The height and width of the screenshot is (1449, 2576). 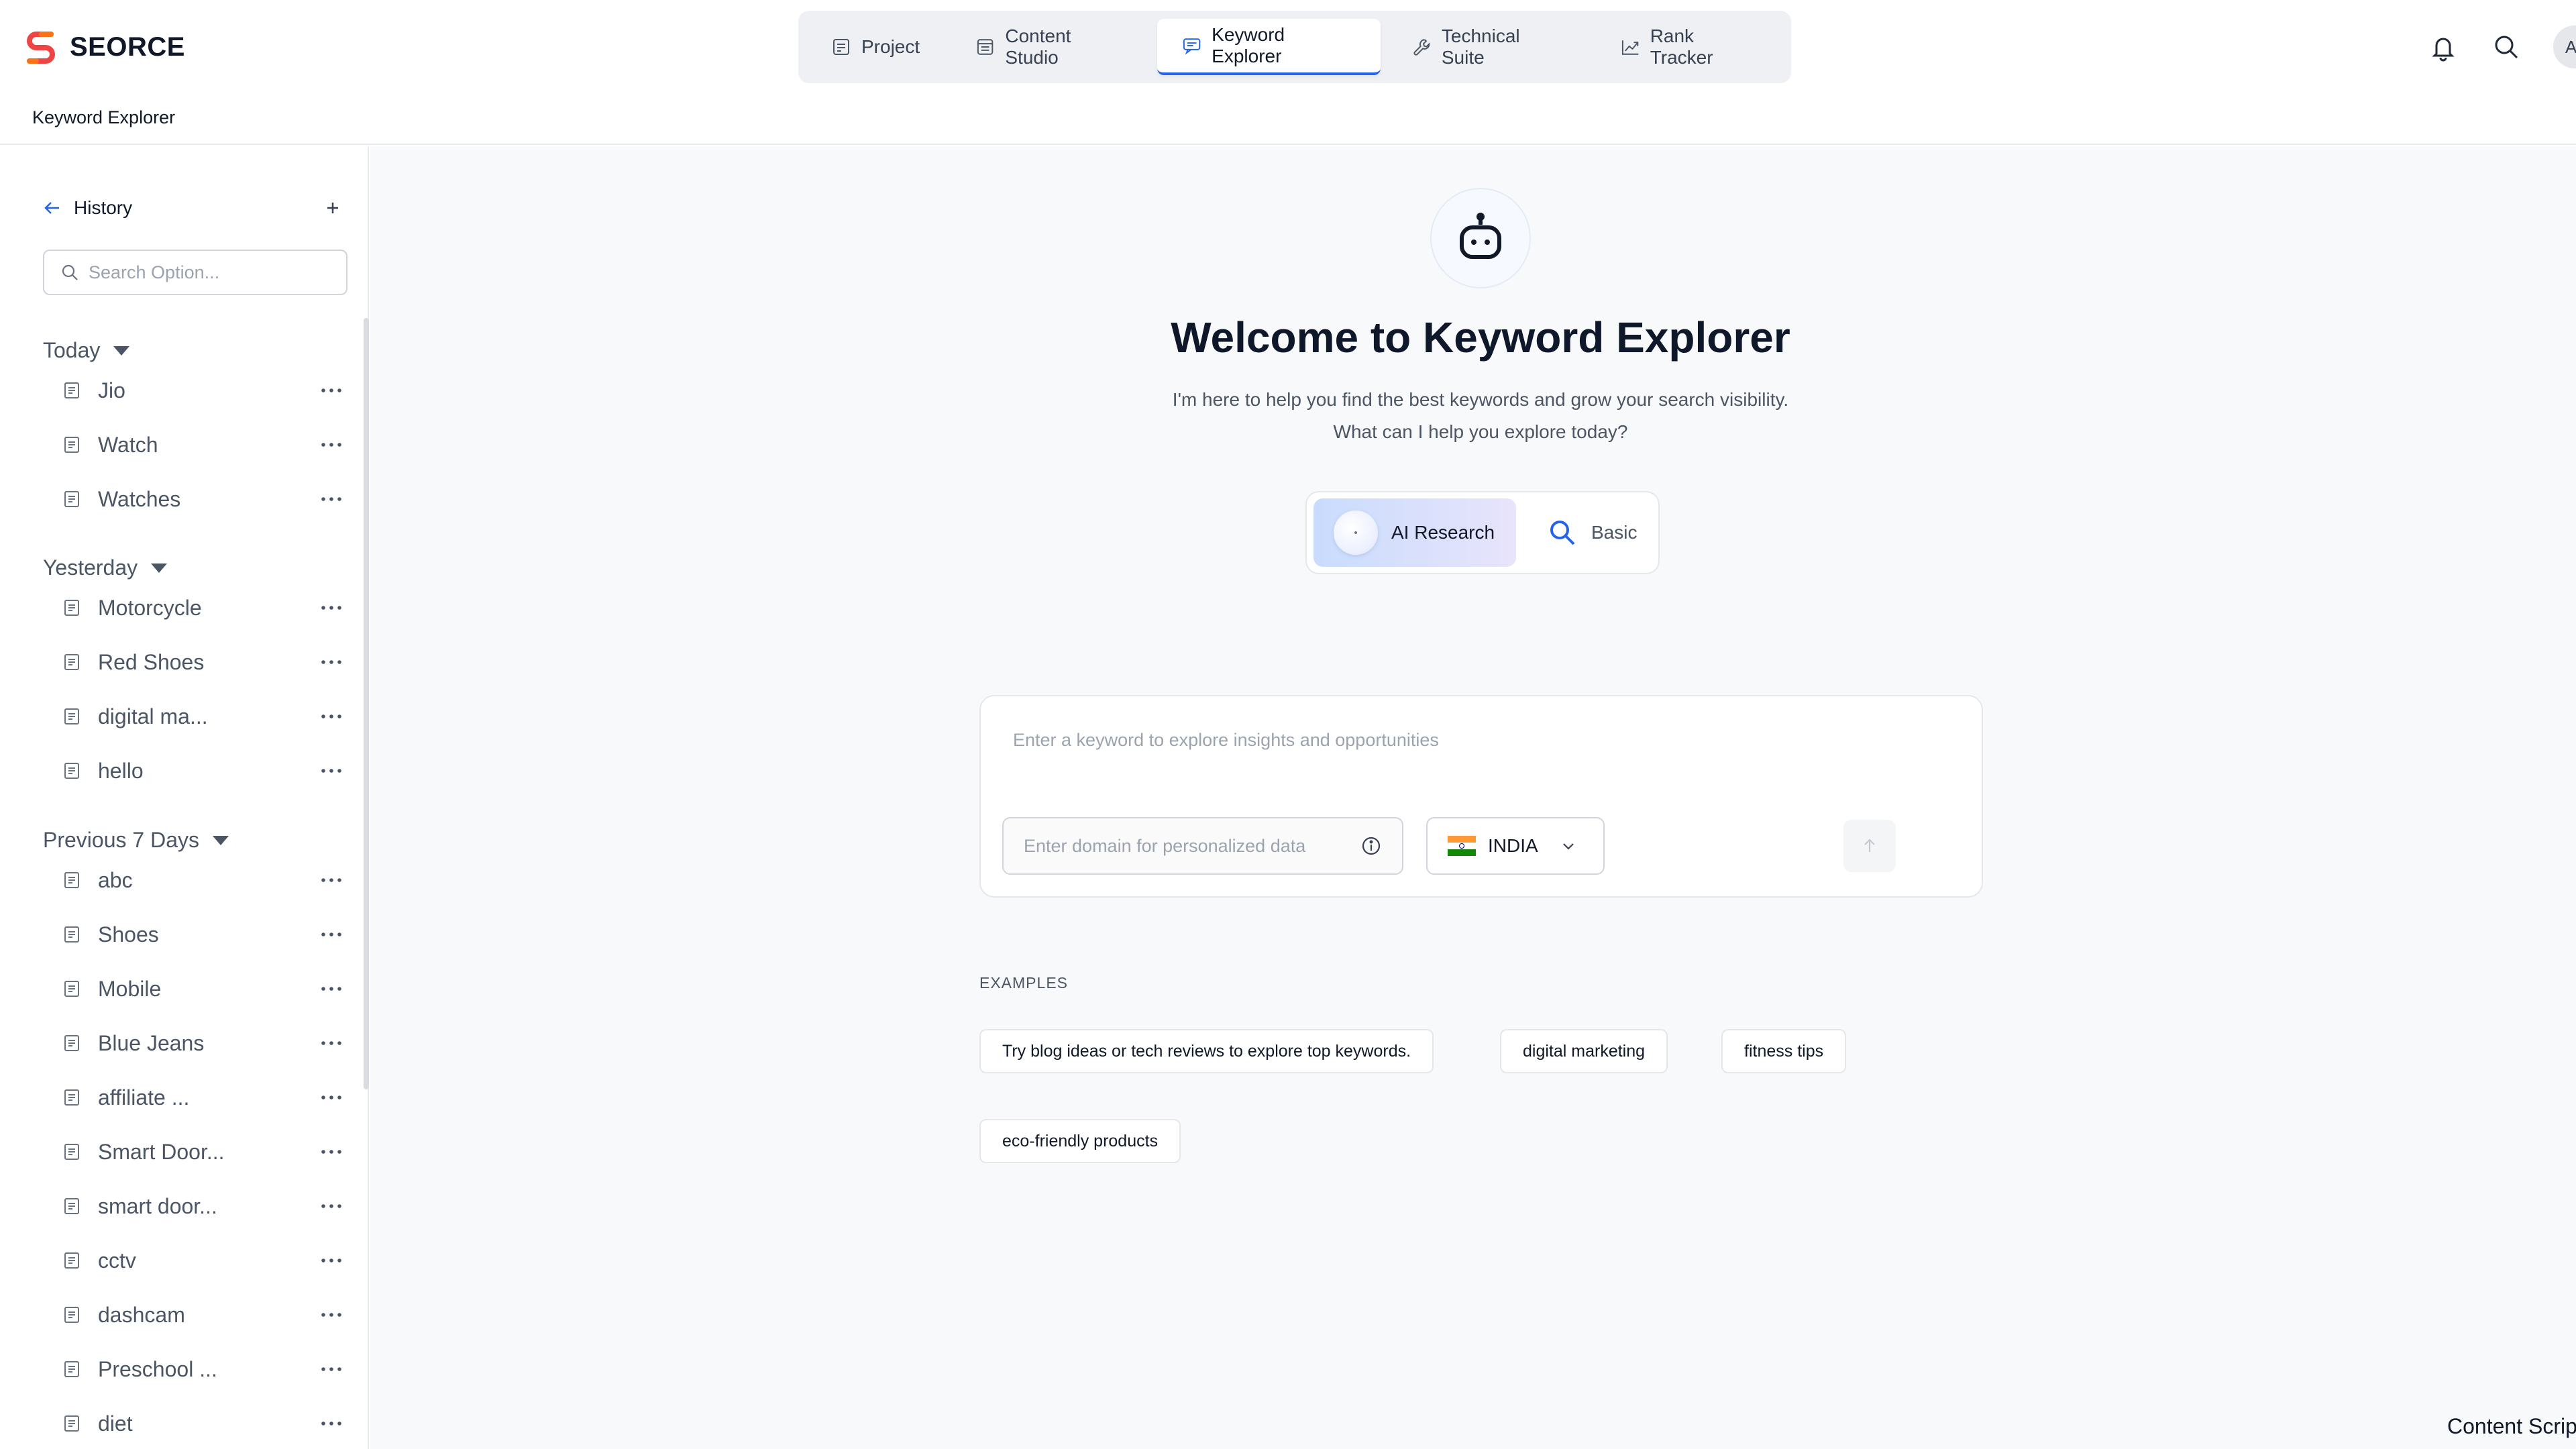 I want to click on history-group-label: Previous 7 Days, so click(x=121, y=840).